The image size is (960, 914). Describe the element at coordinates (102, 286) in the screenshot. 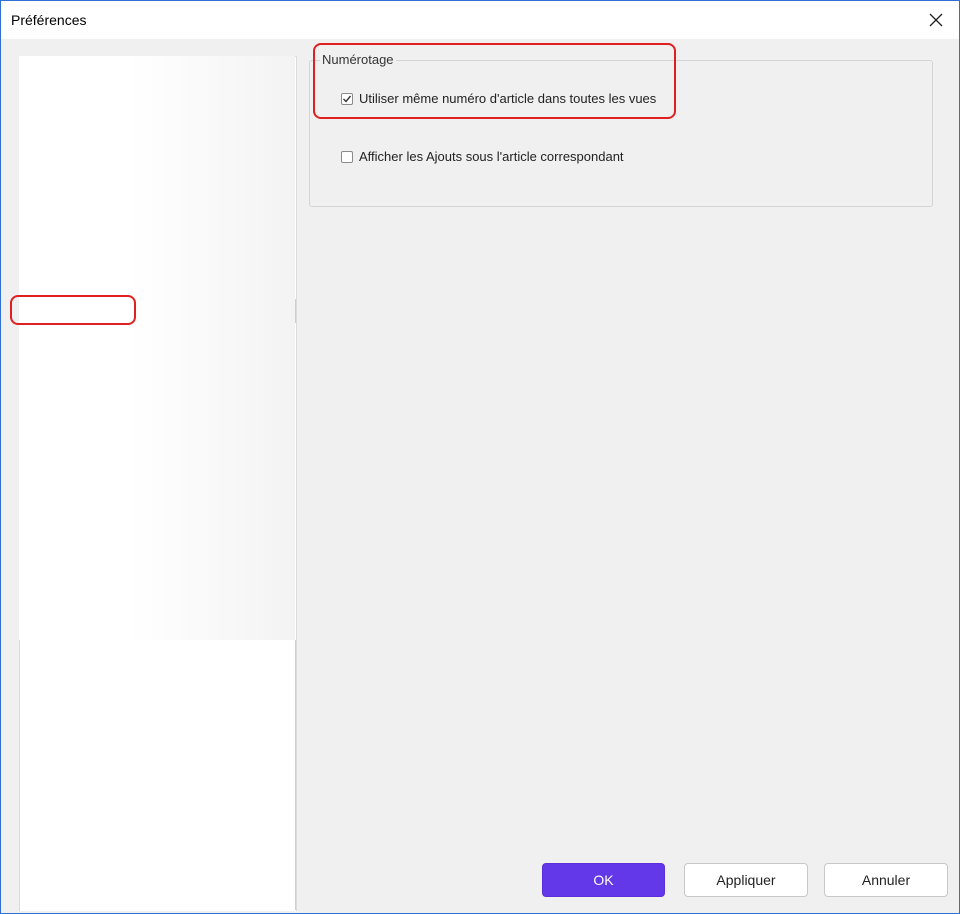

I see `sidebar-item-label: Lien MagicPlan` at that location.